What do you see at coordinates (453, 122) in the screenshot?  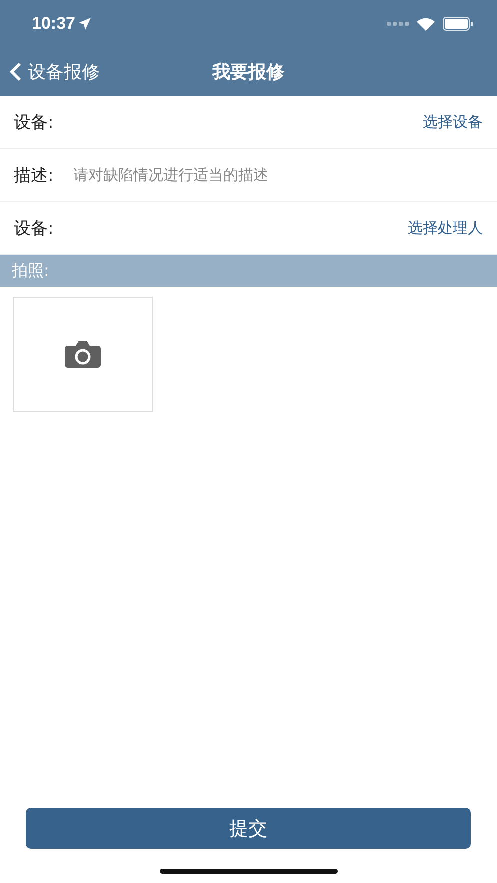 I see `select-link: 选择设备` at bounding box center [453, 122].